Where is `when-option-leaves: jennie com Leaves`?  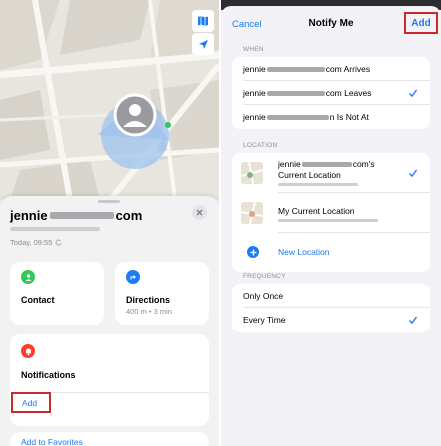
when-option-leaves: jennie com Leaves is located at coordinates (331, 93).